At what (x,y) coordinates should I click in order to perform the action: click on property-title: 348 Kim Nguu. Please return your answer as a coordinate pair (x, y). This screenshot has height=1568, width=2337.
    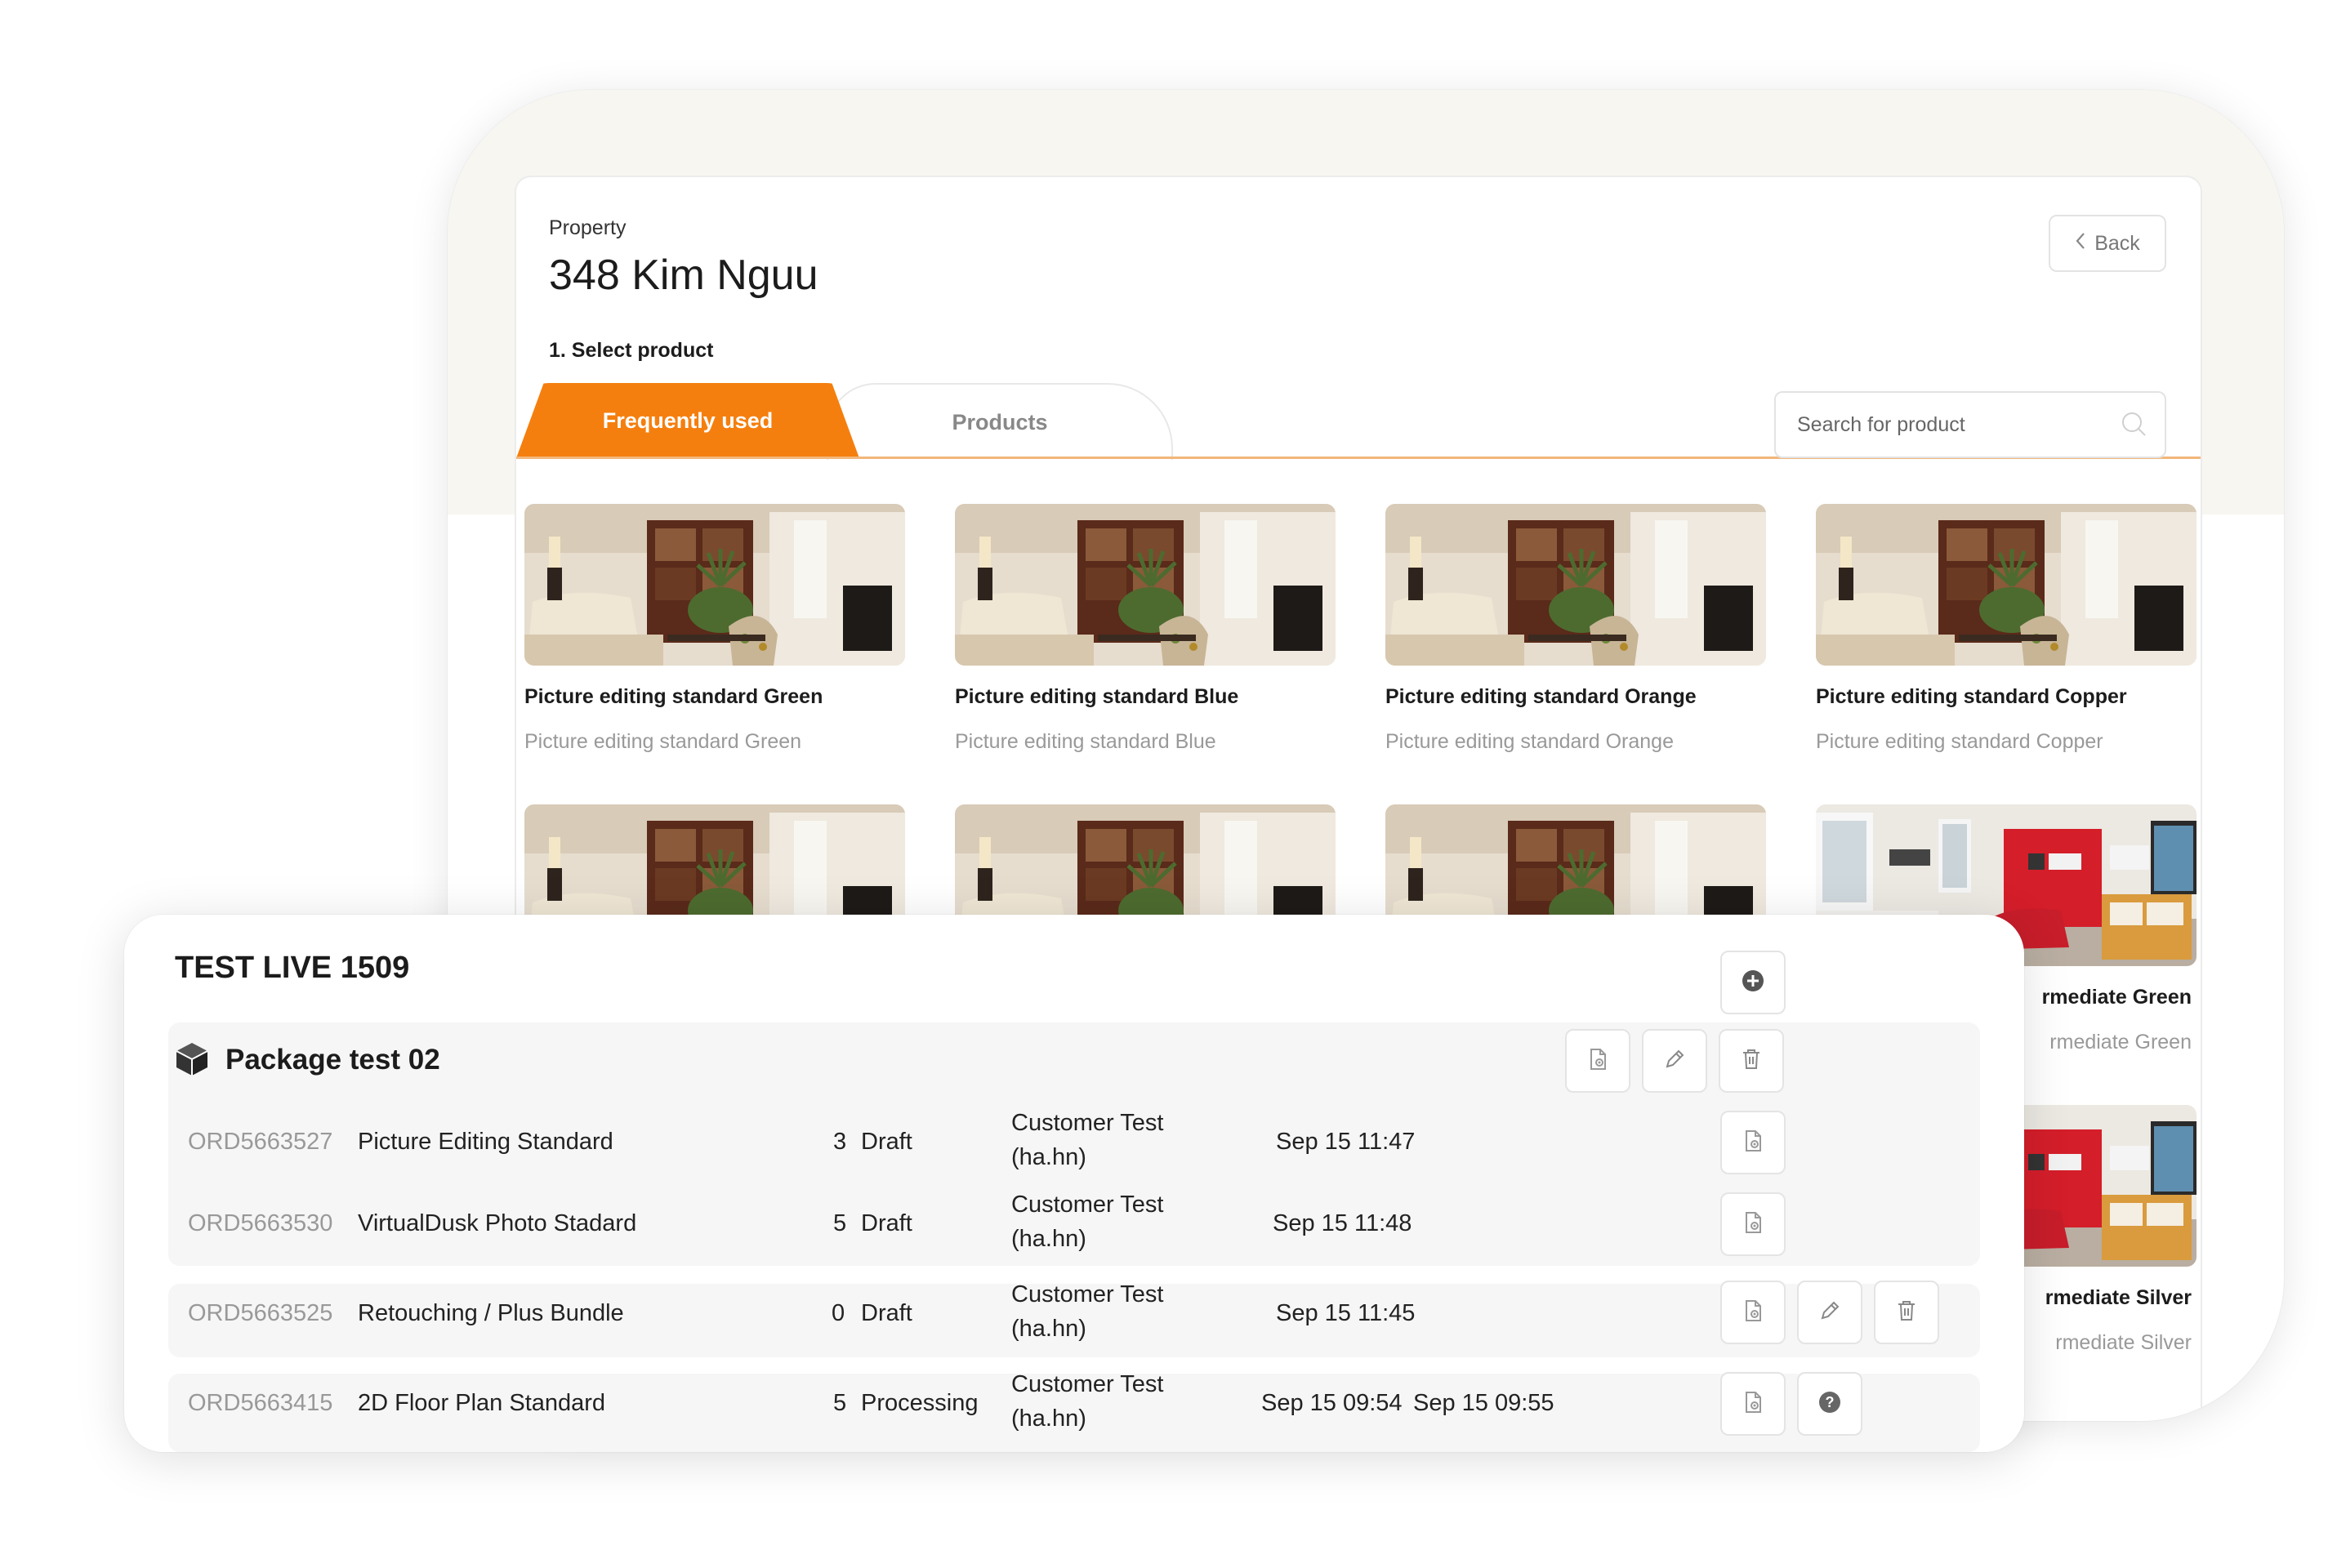
    Looking at the image, I should click on (683, 275).